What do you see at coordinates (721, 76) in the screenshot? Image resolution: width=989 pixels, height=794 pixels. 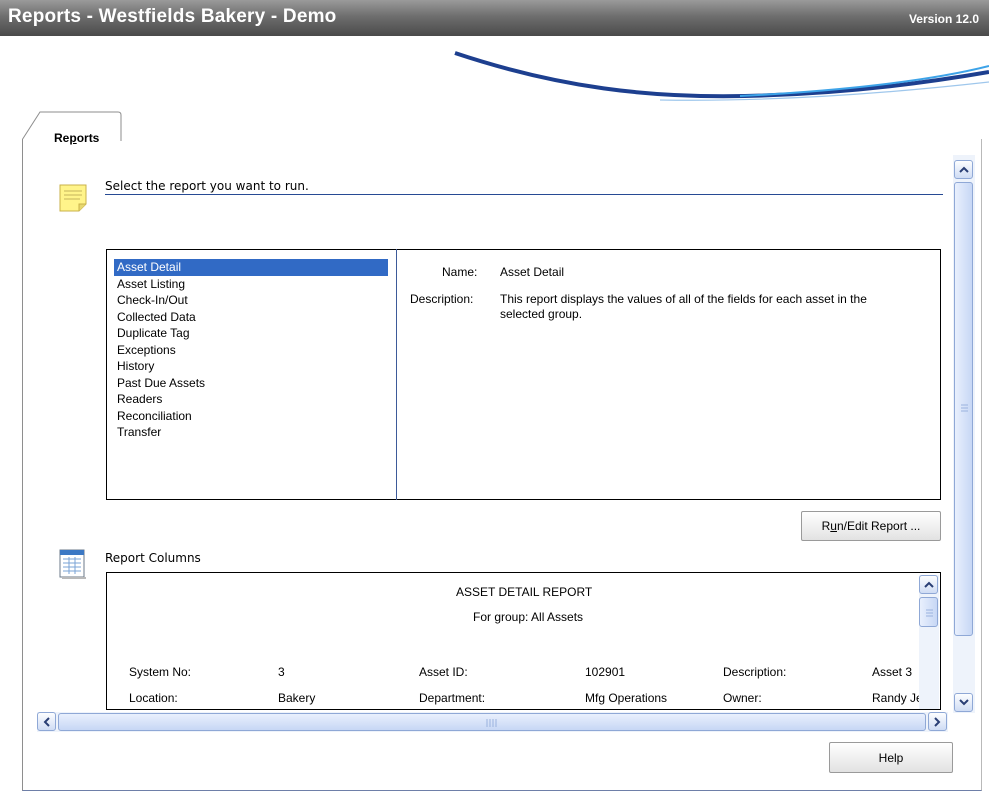 I see `header-swoosh-graphic` at bounding box center [721, 76].